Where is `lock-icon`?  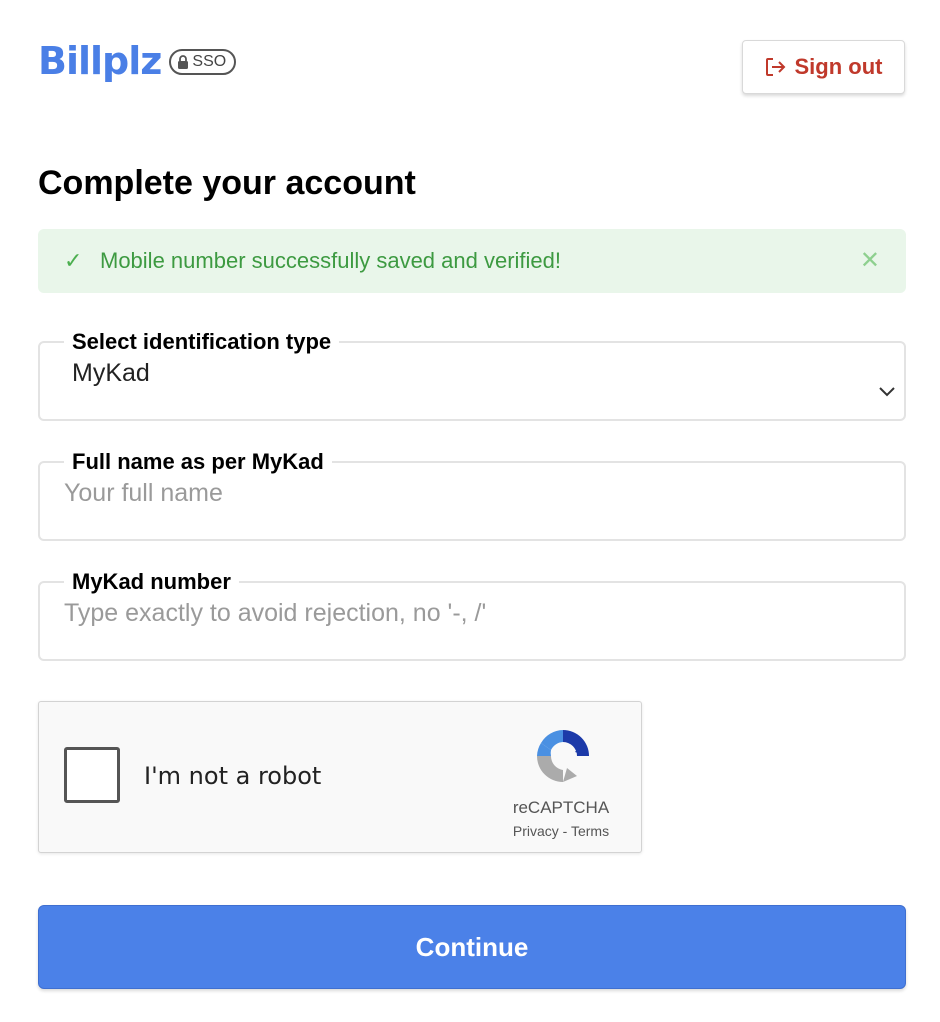
lock-icon is located at coordinates (183, 62).